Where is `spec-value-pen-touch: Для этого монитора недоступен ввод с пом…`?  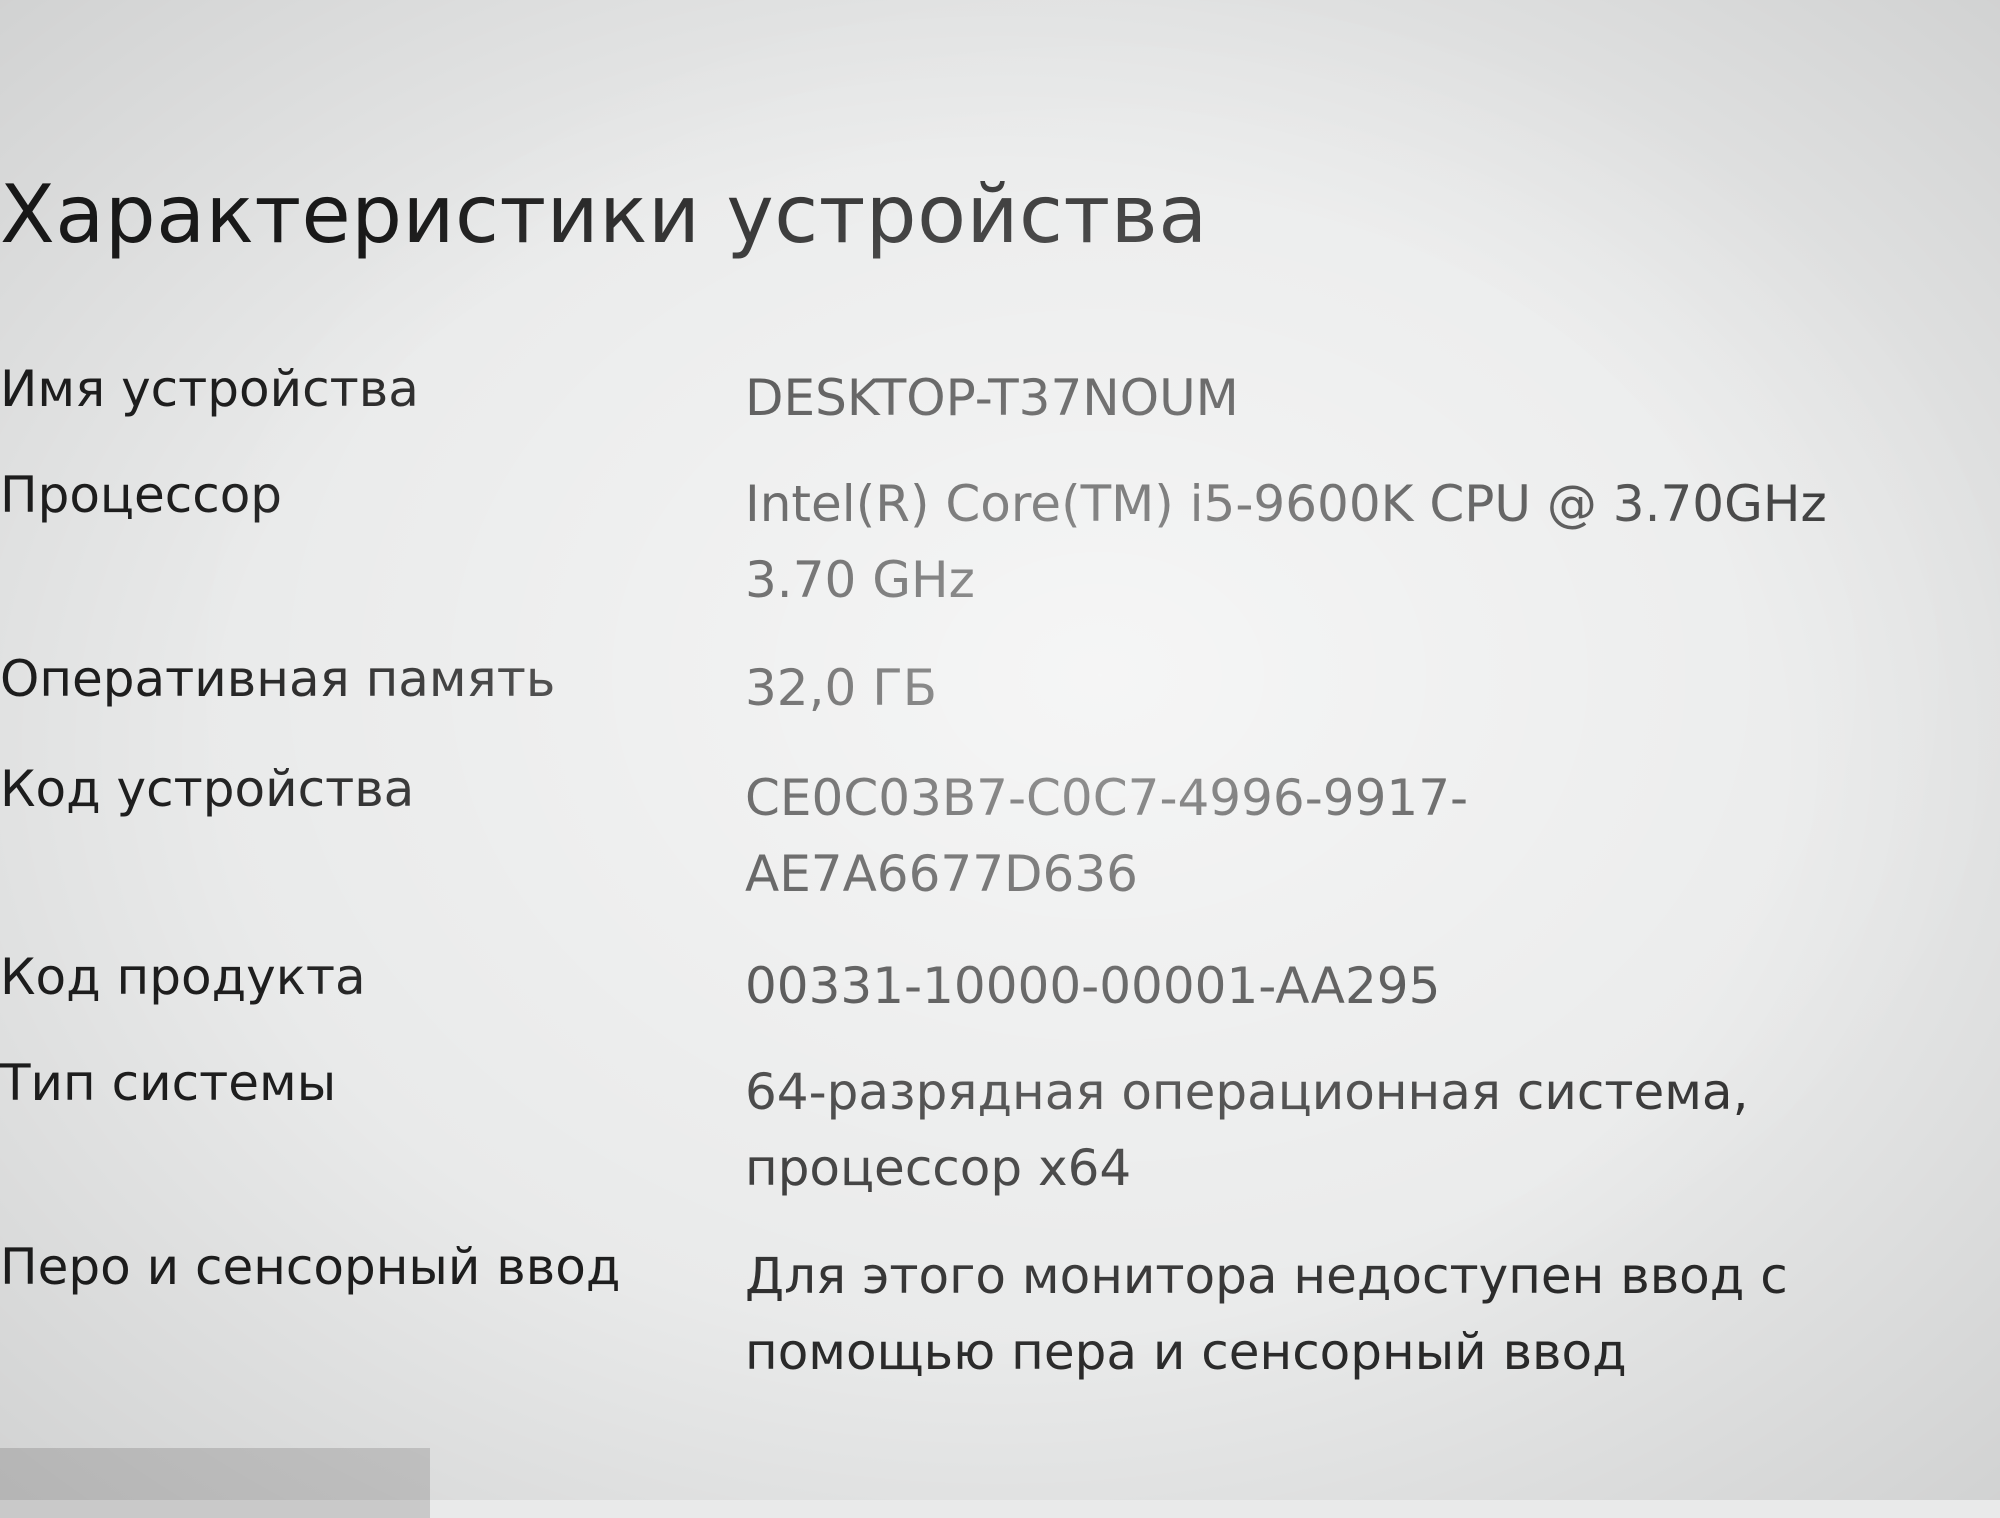
spec-value-pen-touch: Для этого монитора недоступен ввод с пом… is located at coordinates (1266, 1314).